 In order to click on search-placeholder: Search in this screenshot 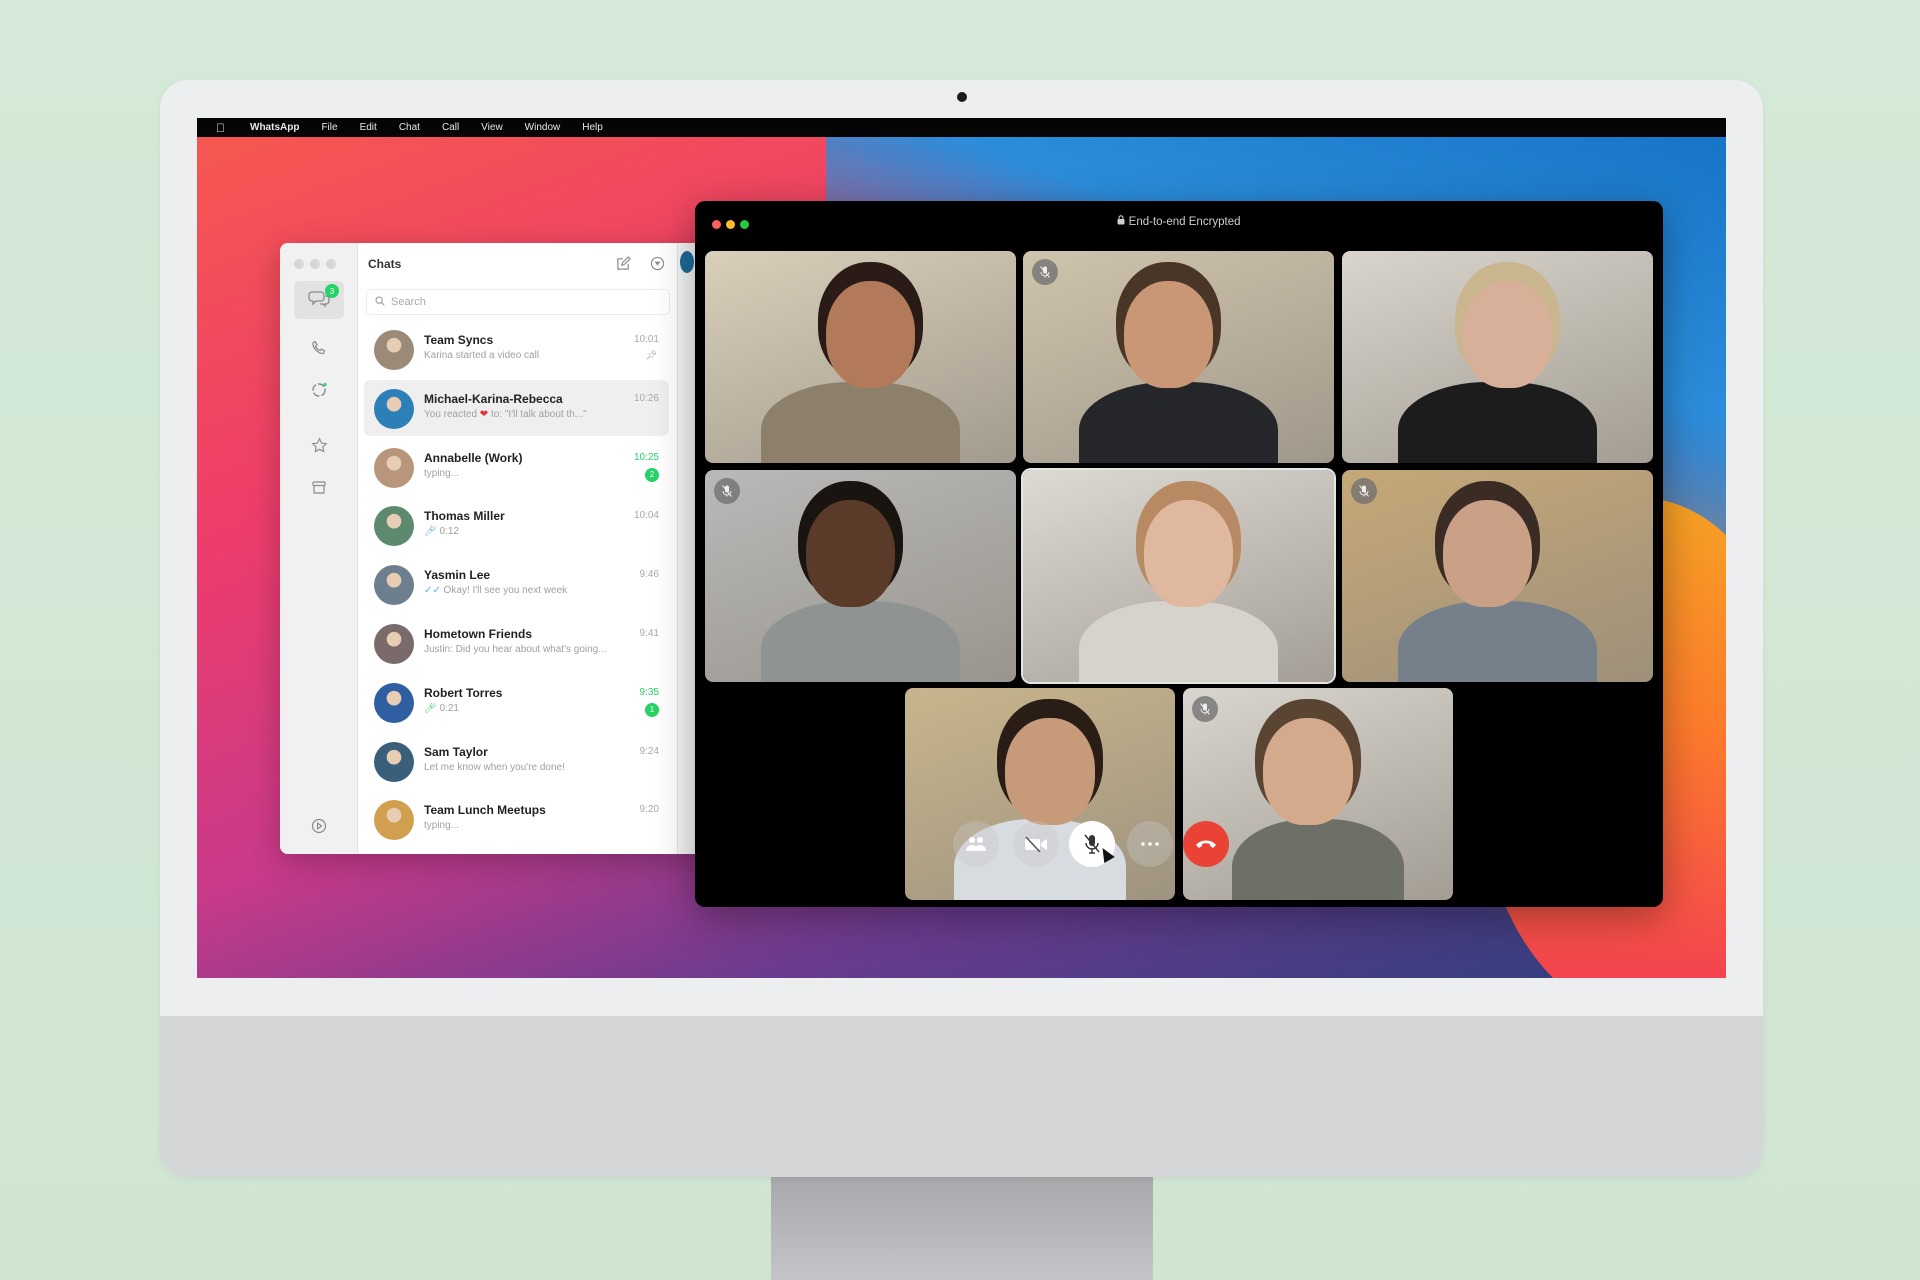, I will do `click(408, 302)`.